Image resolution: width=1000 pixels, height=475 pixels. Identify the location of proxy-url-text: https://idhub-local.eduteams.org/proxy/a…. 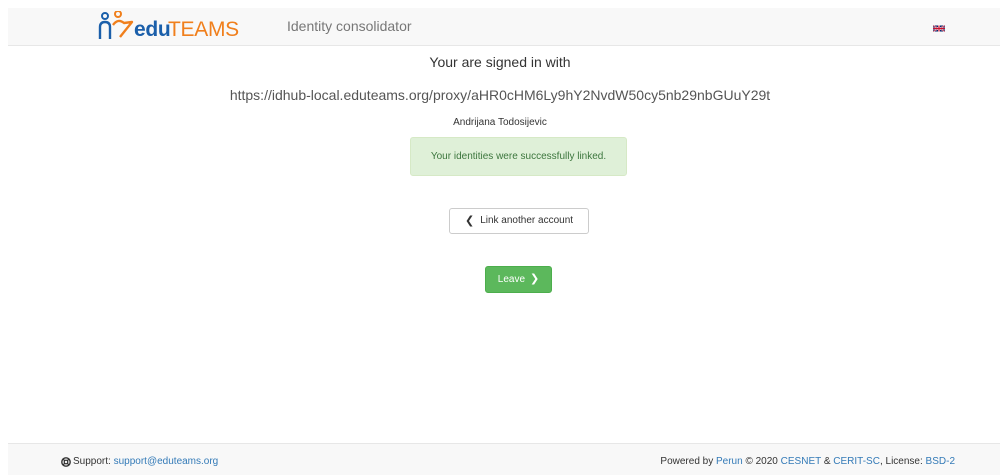
(500, 95).